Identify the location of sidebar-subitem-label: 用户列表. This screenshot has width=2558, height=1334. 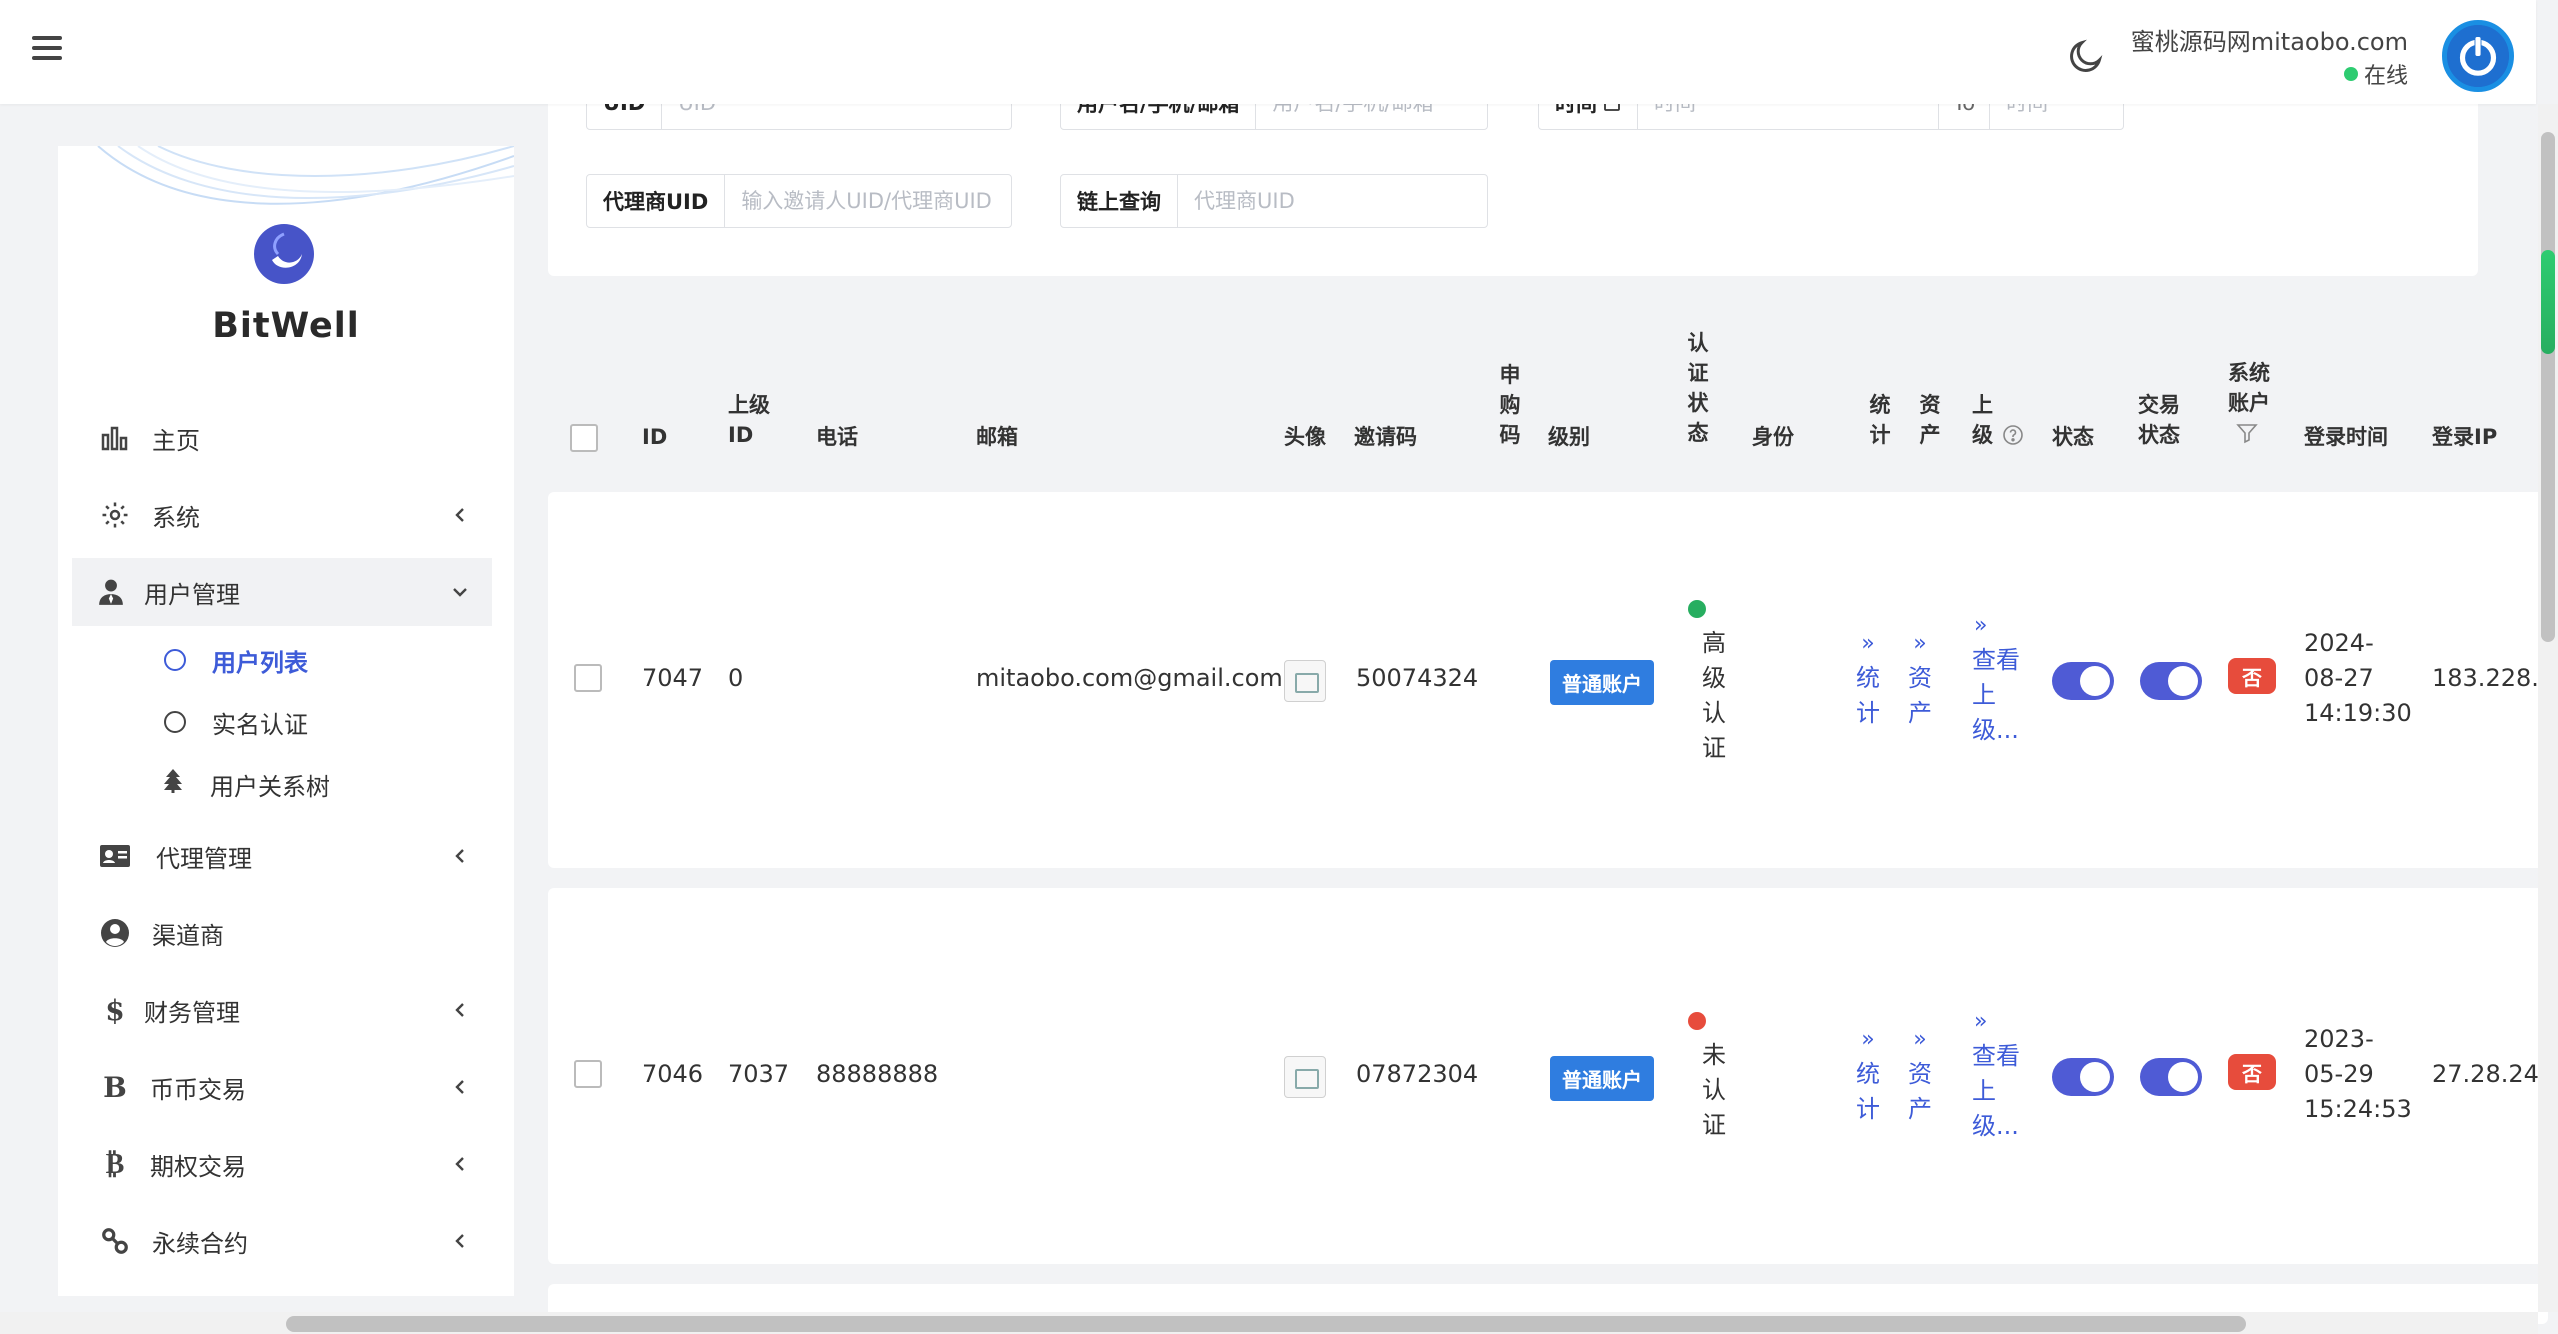
(260, 662).